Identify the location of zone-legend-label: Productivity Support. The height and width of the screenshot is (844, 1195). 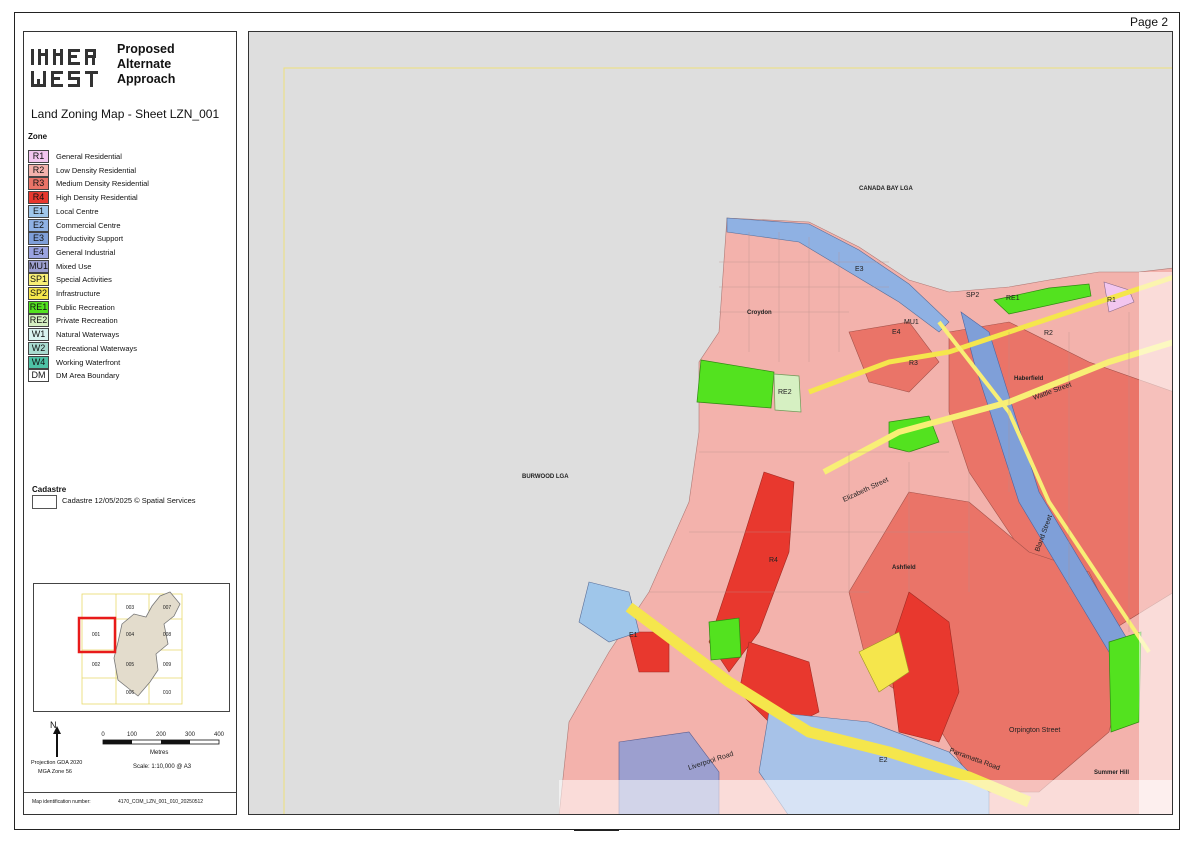
(90, 239).